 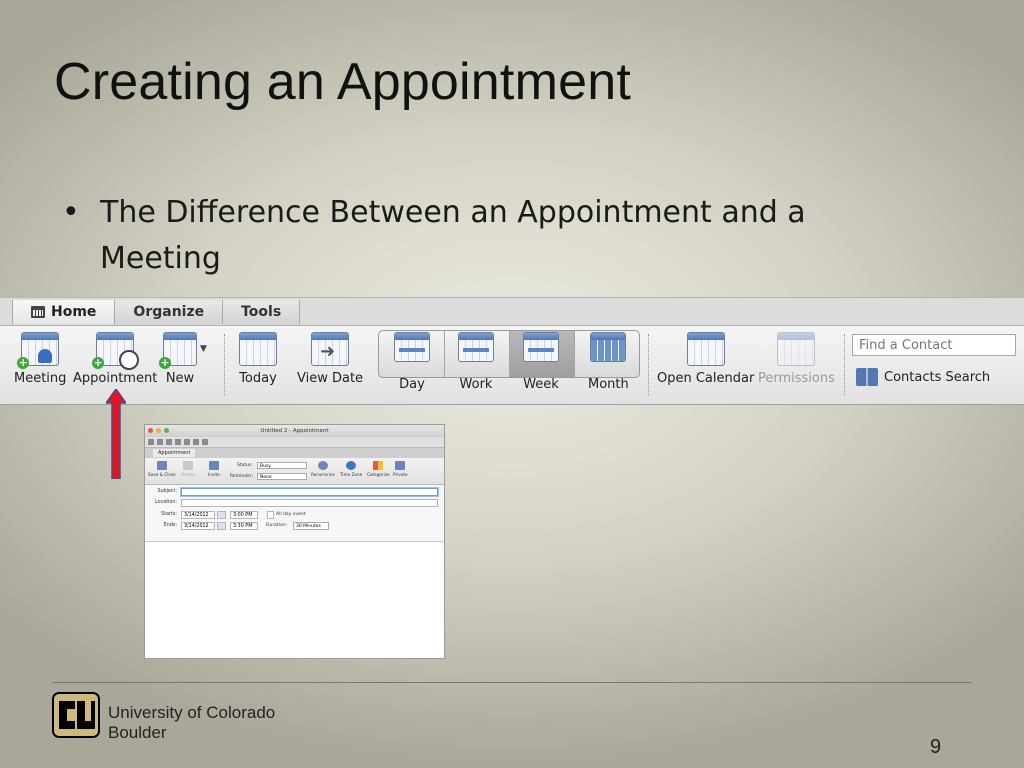 What do you see at coordinates (187, 465) in the screenshot?
I see `delete-icon` at bounding box center [187, 465].